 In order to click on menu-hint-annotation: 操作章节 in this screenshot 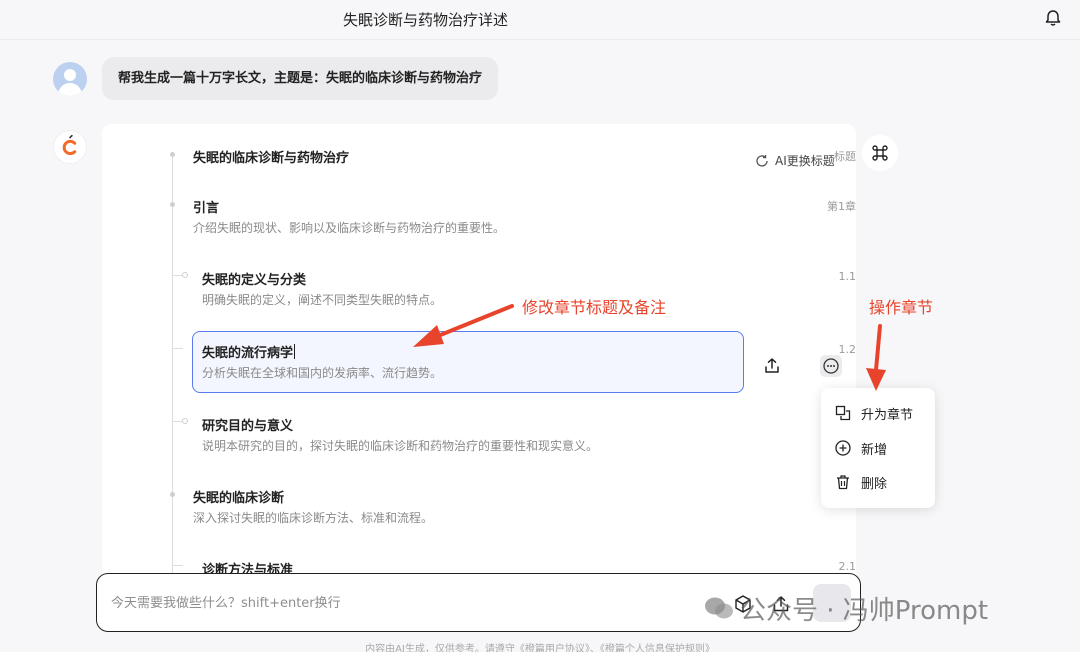, I will do `click(901, 307)`.